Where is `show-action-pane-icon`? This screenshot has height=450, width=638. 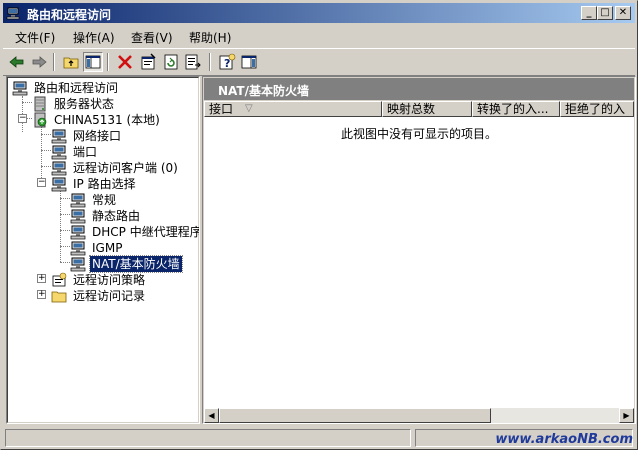
show-action-pane-icon is located at coordinates (249, 62).